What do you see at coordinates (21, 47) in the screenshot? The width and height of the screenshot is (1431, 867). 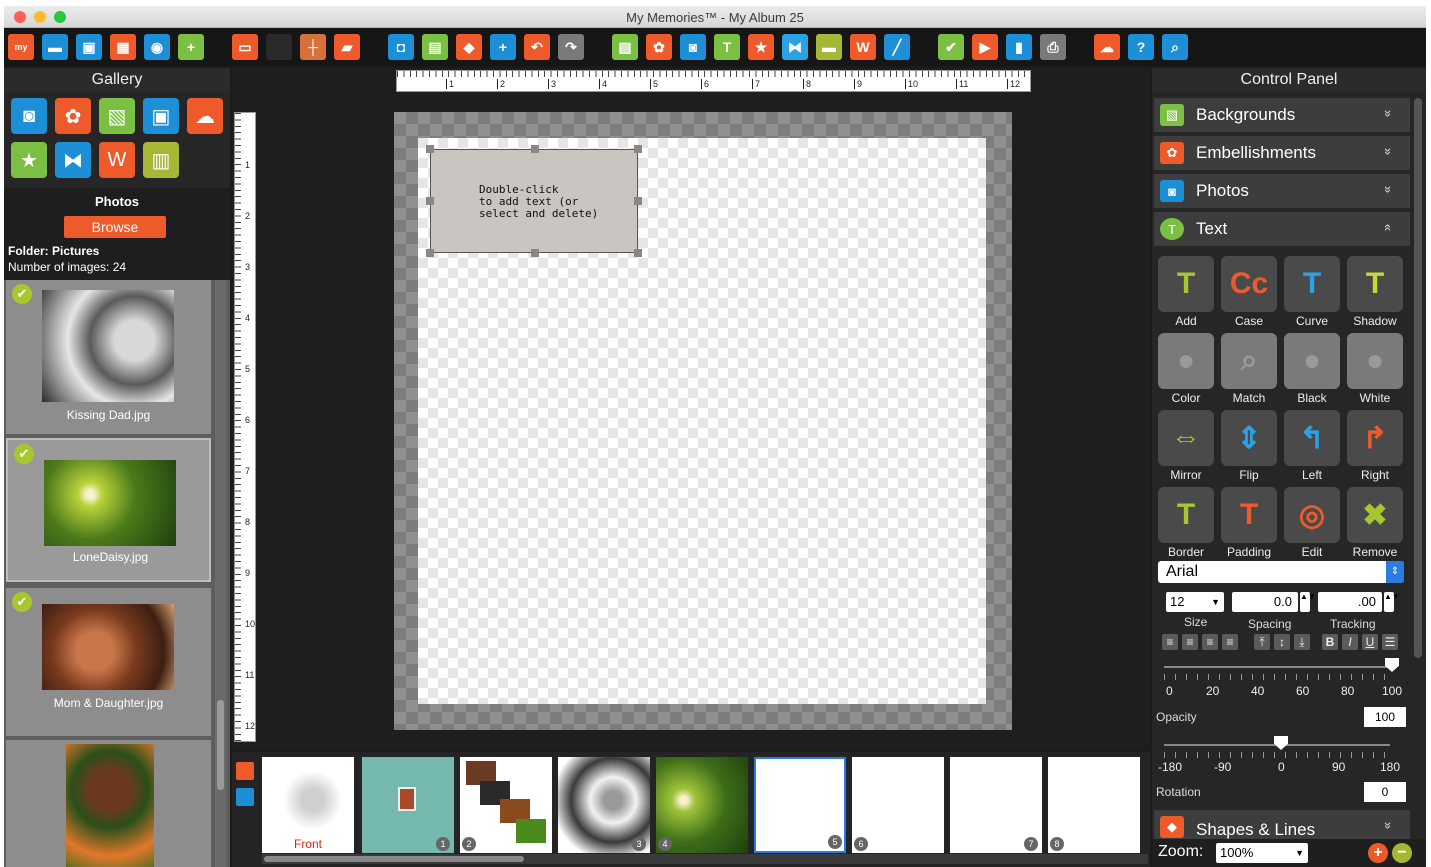 I see `my-logo-icon: my` at bounding box center [21, 47].